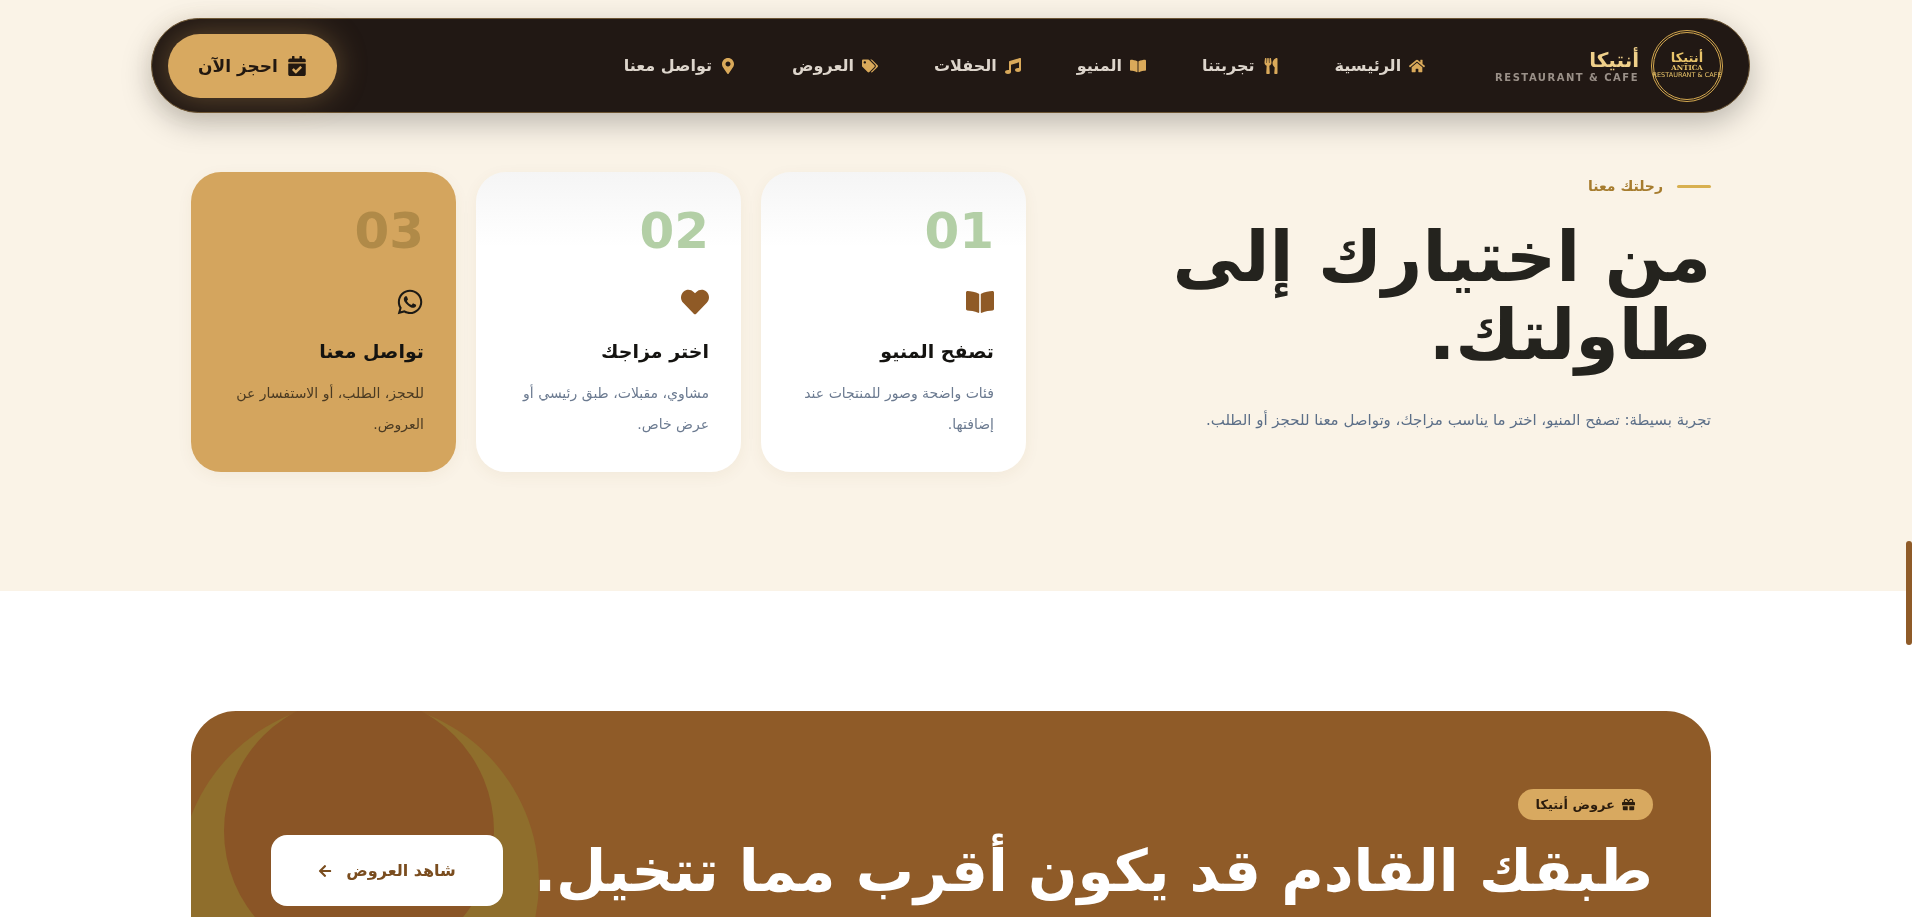  What do you see at coordinates (325, 870) in the screenshot?
I see `arrow-left-icon` at bounding box center [325, 870].